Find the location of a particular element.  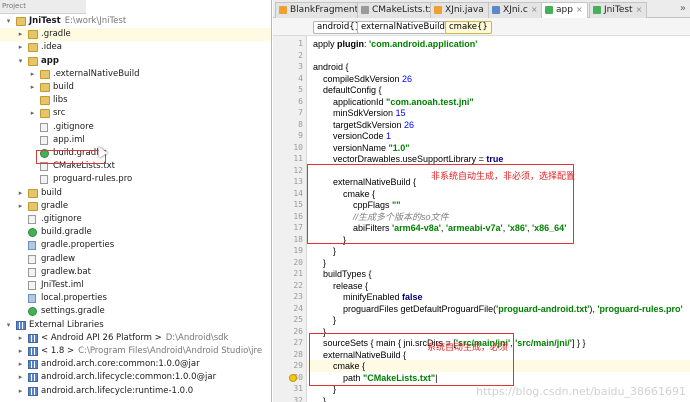

tab-xjni-c: XJni.c × is located at coordinates (515, 10).